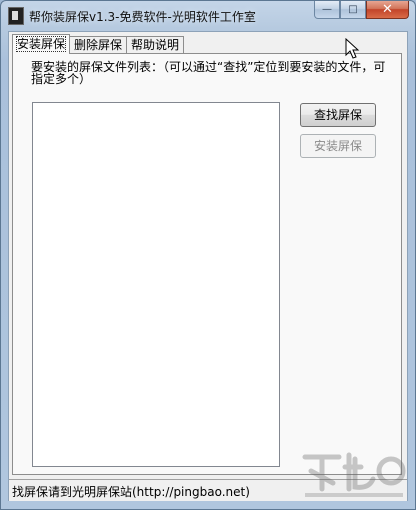 The width and height of the screenshot is (416, 510). What do you see at coordinates (338, 115) in the screenshot?
I see `find-screensaver-button: 查找屏保` at bounding box center [338, 115].